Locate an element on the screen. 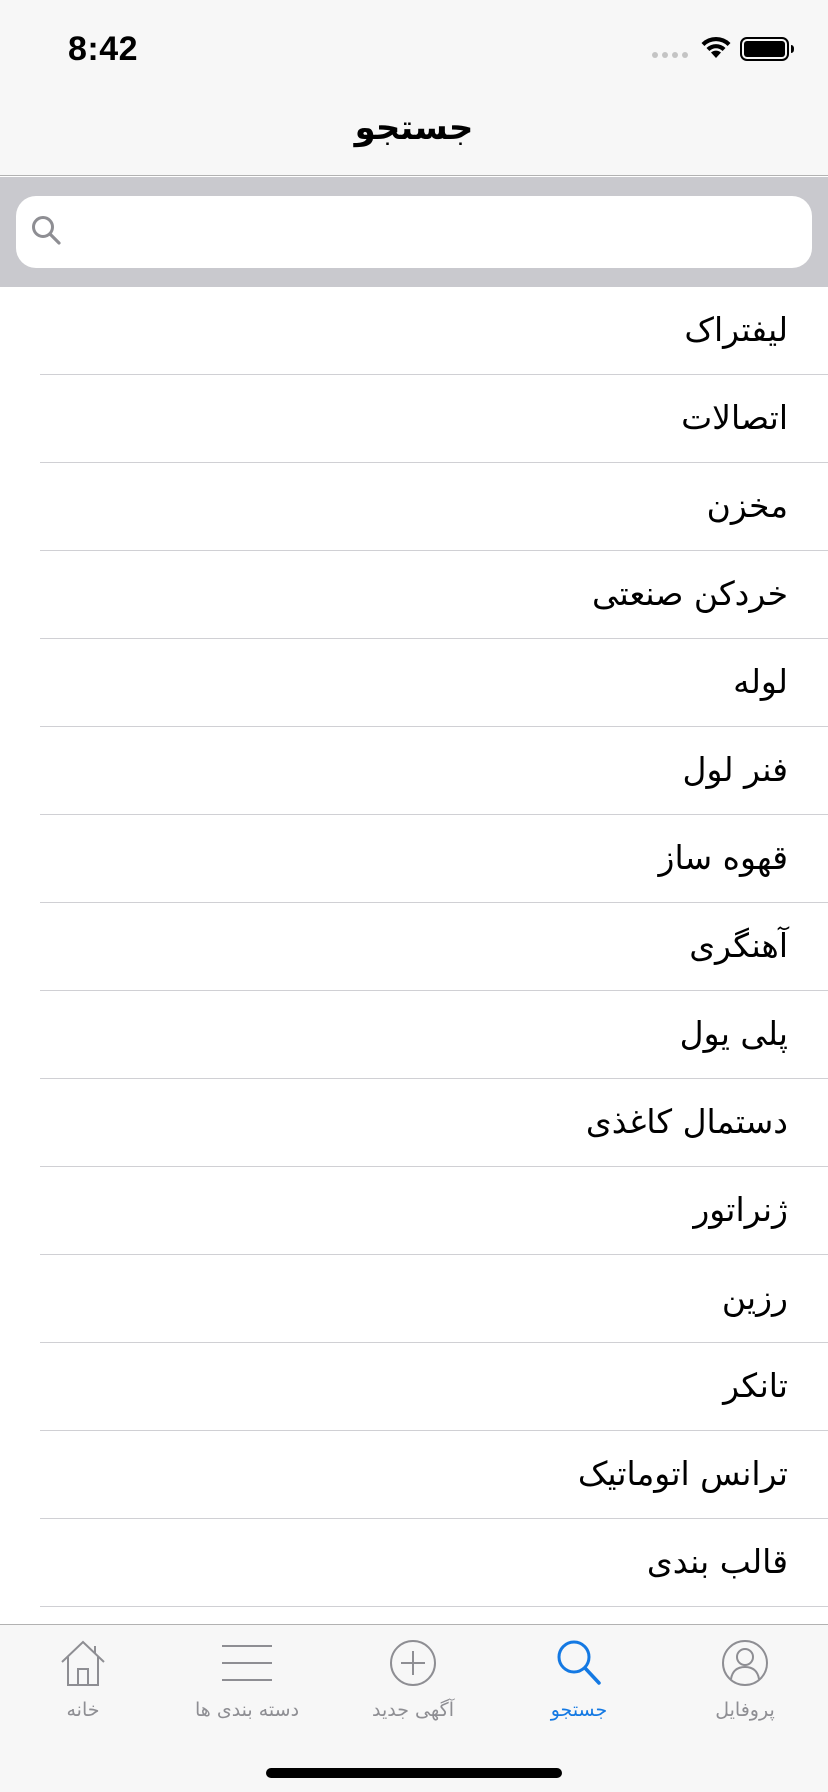 This screenshot has width=828, height=1792. tab-label: آگهی جدید is located at coordinates (413, 1710).